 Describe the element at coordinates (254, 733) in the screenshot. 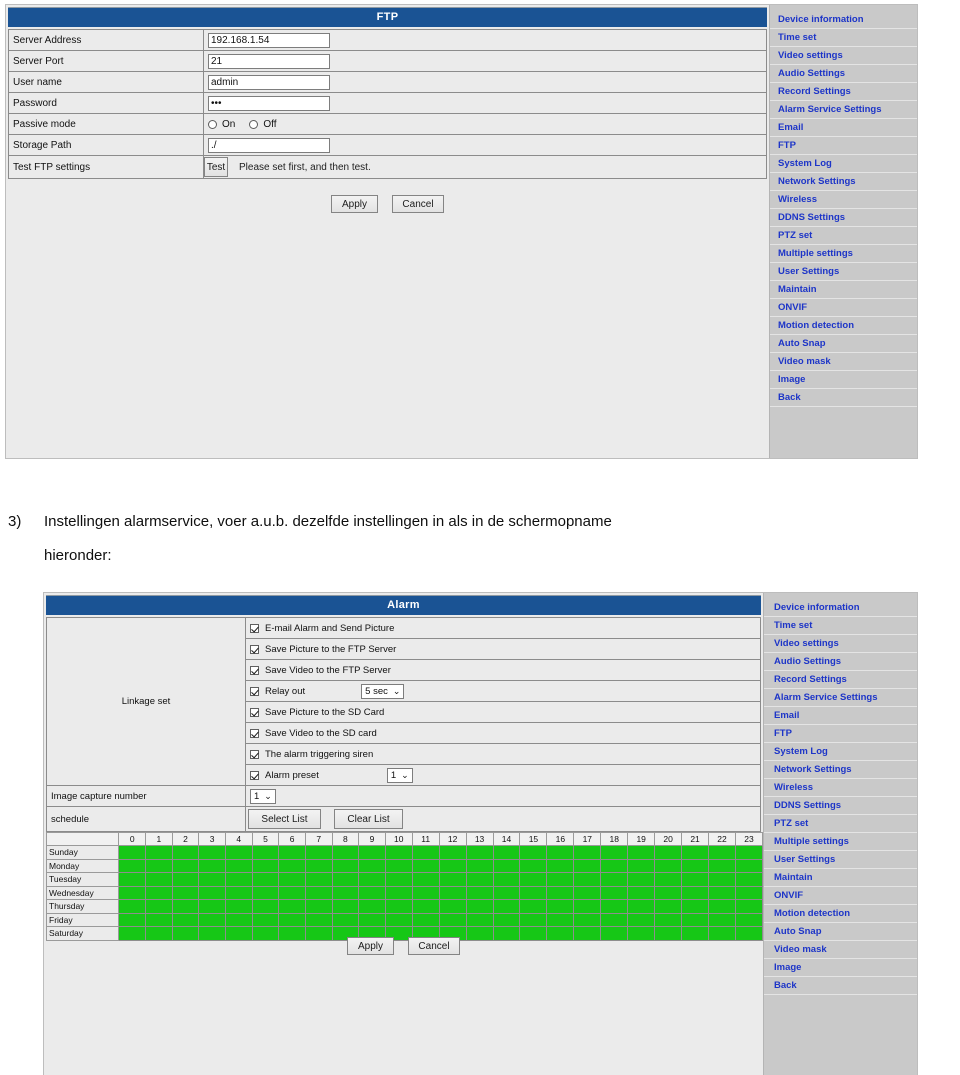

I see `checkbox-save-video-to-the-sd-card` at that location.